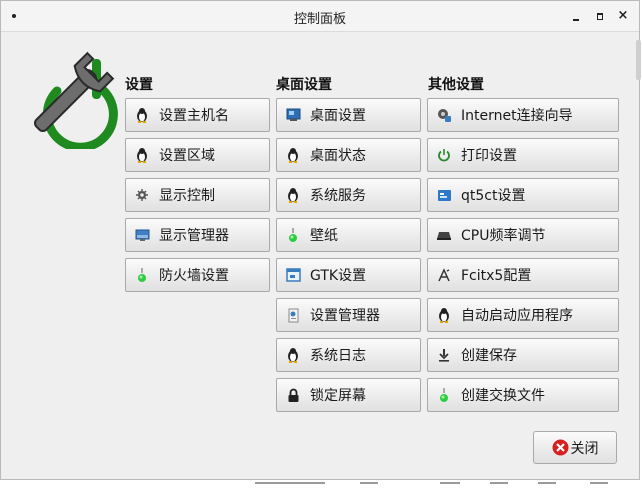 This screenshot has height=493, width=642. I want to click on cpu-frequency-button: CPU频率调节, so click(523, 235).